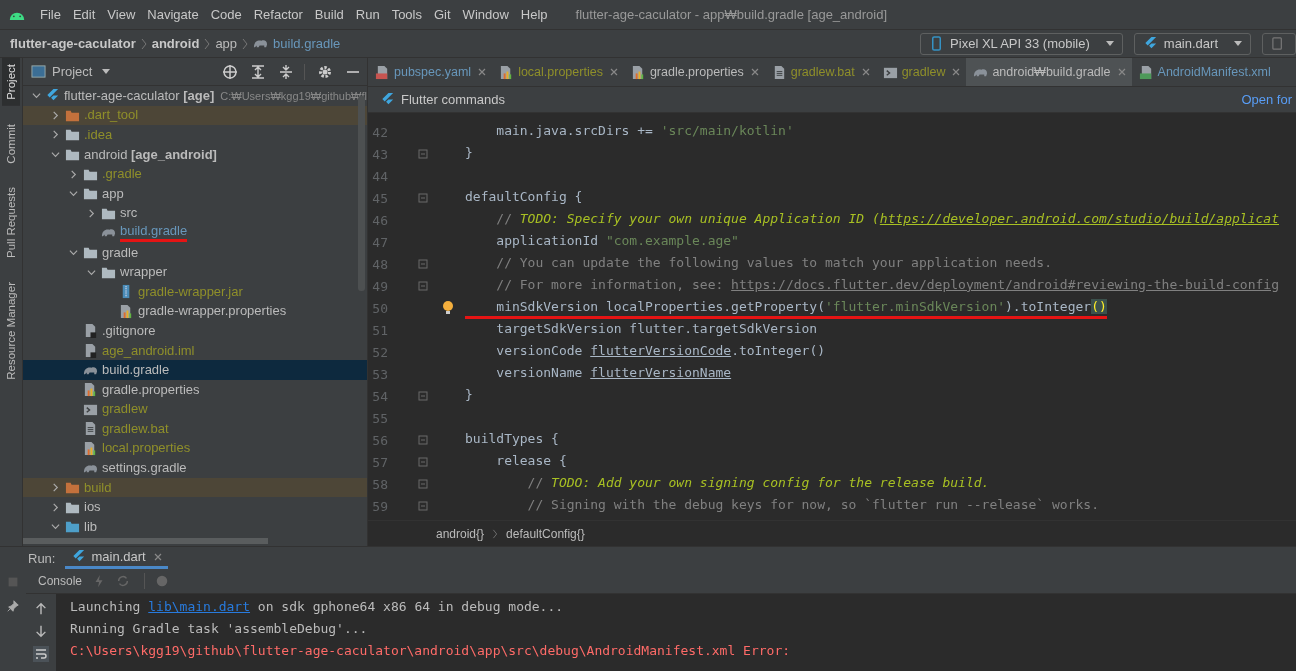 The width and height of the screenshot is (1296, 671). I want to click on view-dropdown: Project, so click(81, 71).